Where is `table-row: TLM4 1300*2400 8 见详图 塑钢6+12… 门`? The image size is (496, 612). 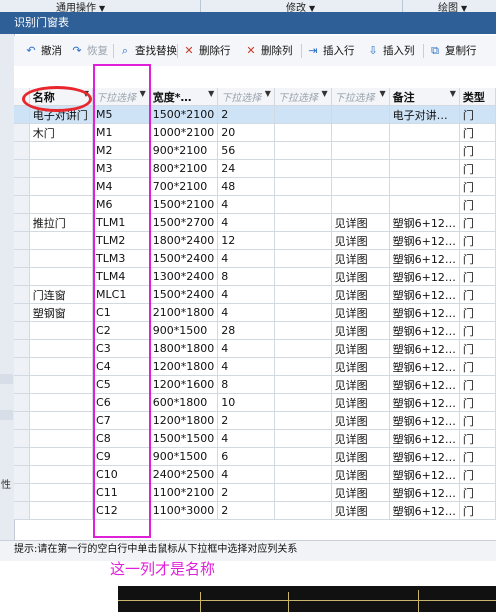 table-row: TLM4 1300*2400 8 见详图 塑钢6+12… 门 is located at coordinates (255, 276).